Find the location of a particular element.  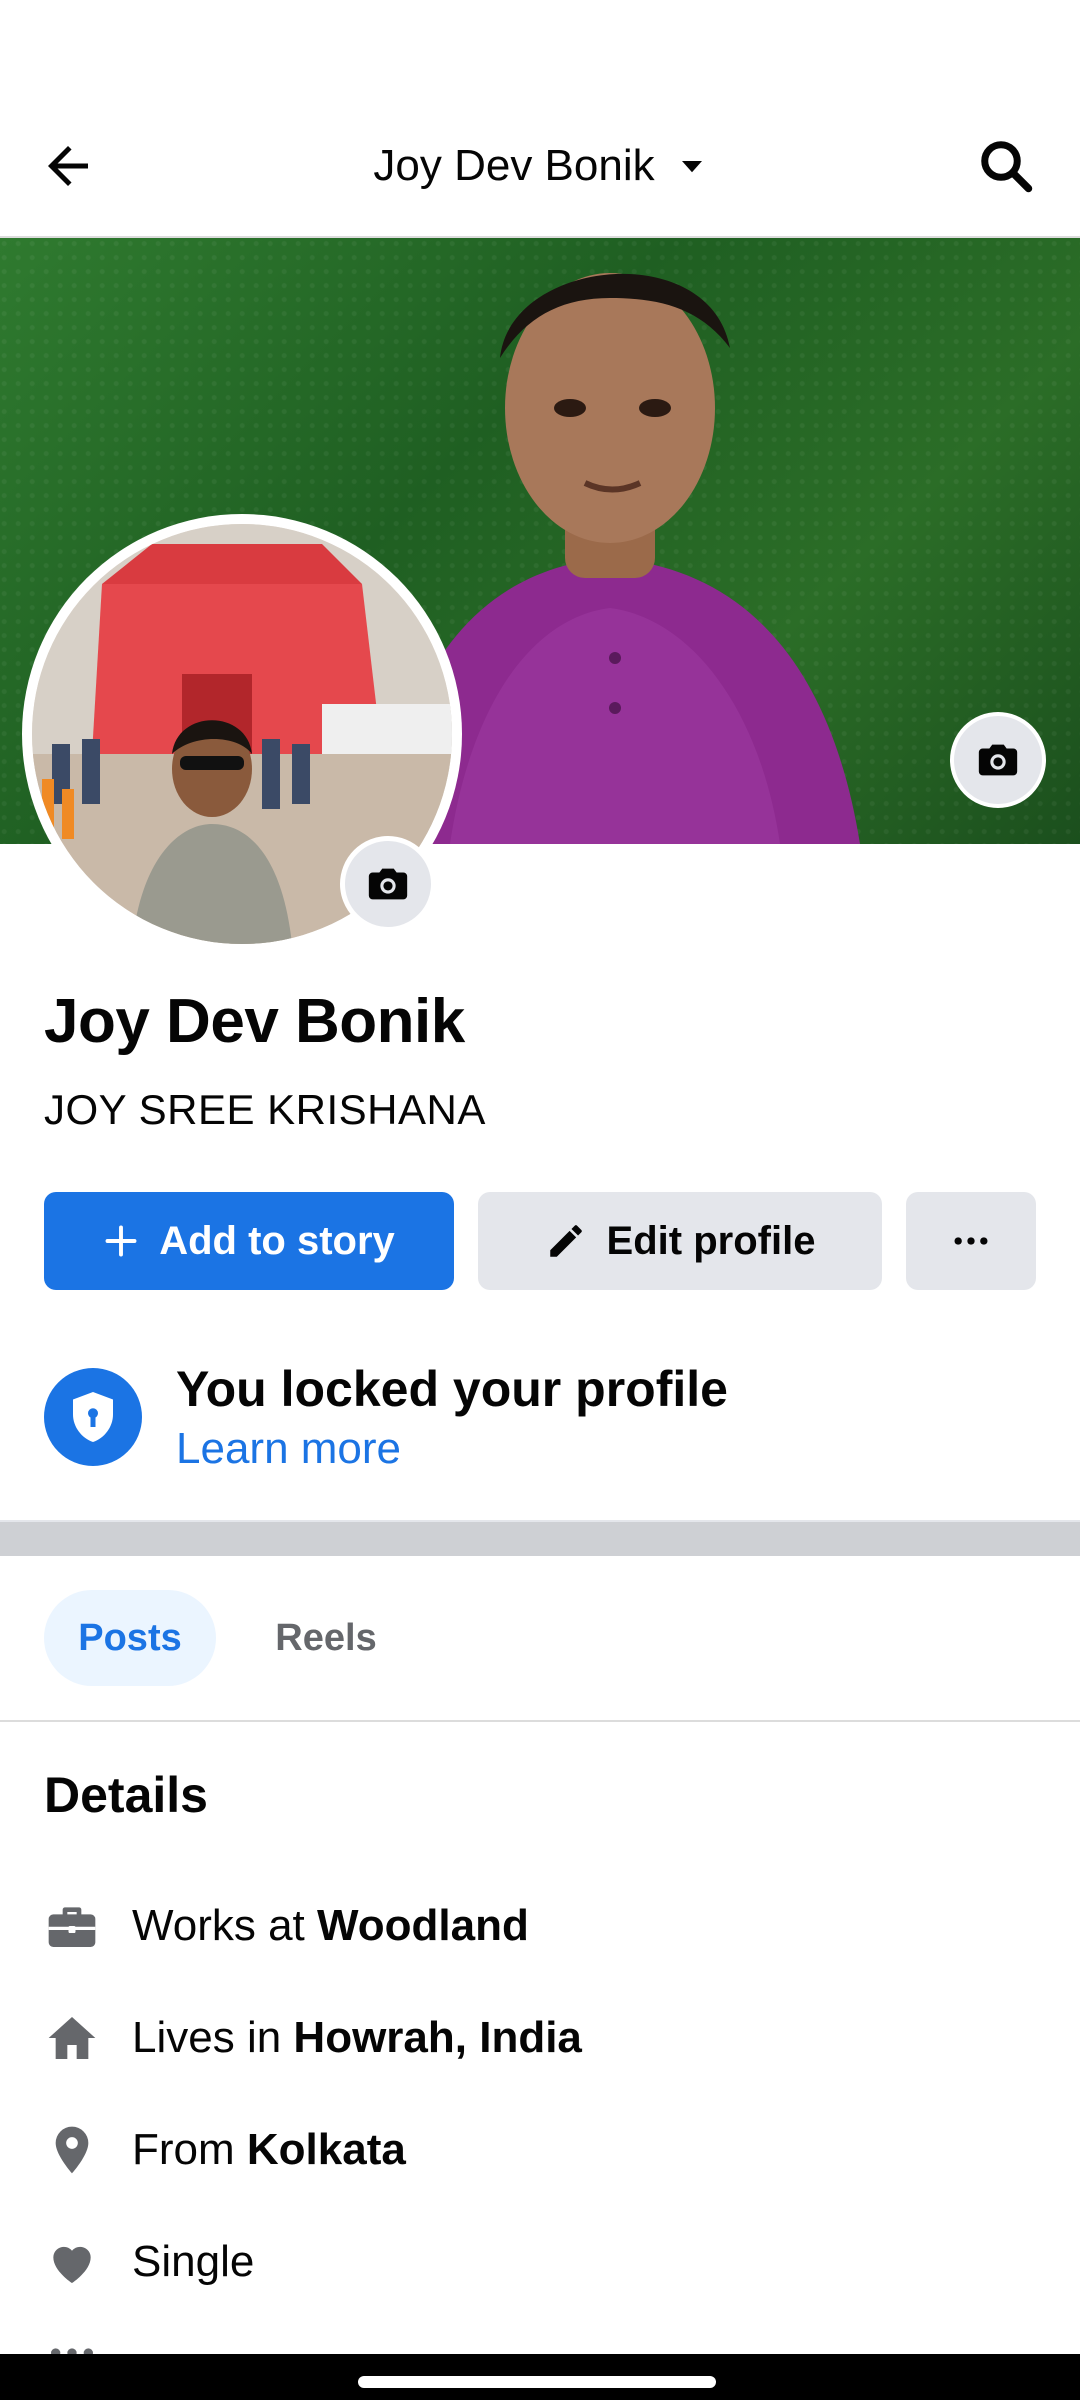

home-indicator is located at coordinates (537, 2382).